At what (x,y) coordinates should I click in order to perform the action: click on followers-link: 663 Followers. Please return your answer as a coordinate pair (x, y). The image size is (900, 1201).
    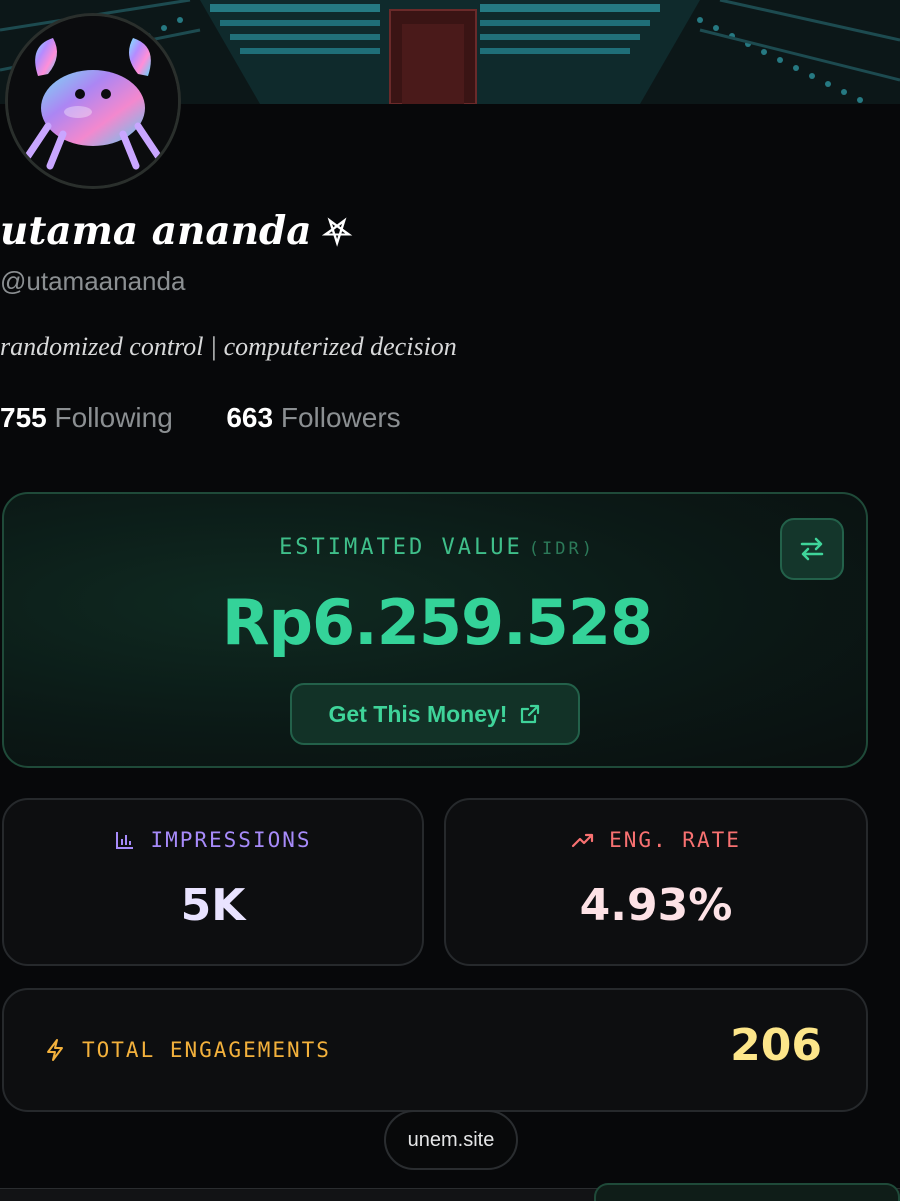
    Looking at the image, I should click on (313, 417).